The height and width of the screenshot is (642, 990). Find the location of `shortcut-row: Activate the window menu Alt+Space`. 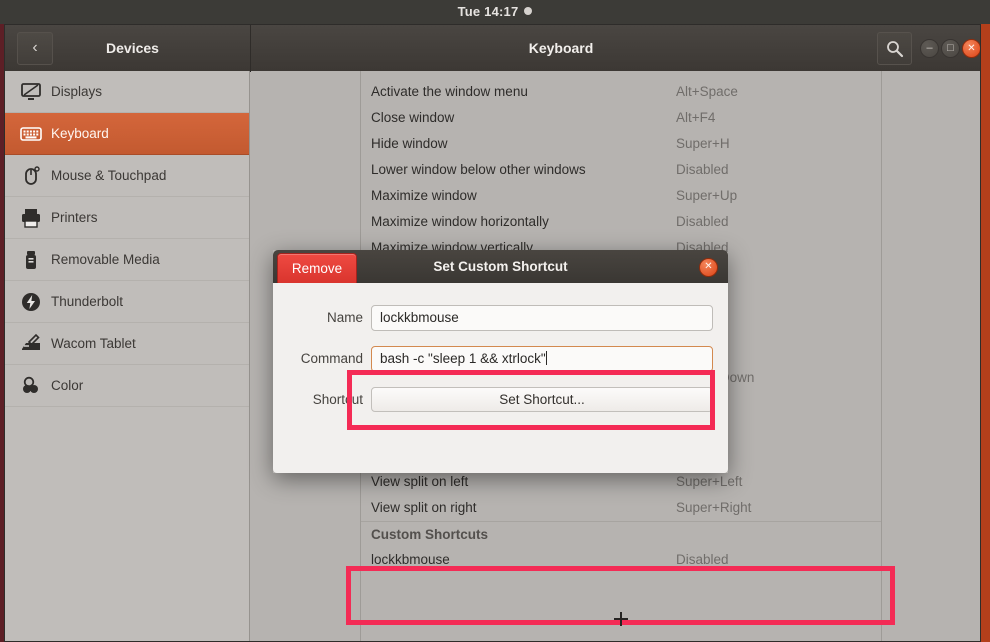

shortcut-row: Activate the window menu Alt+Space is located at coordinates (621, 92).